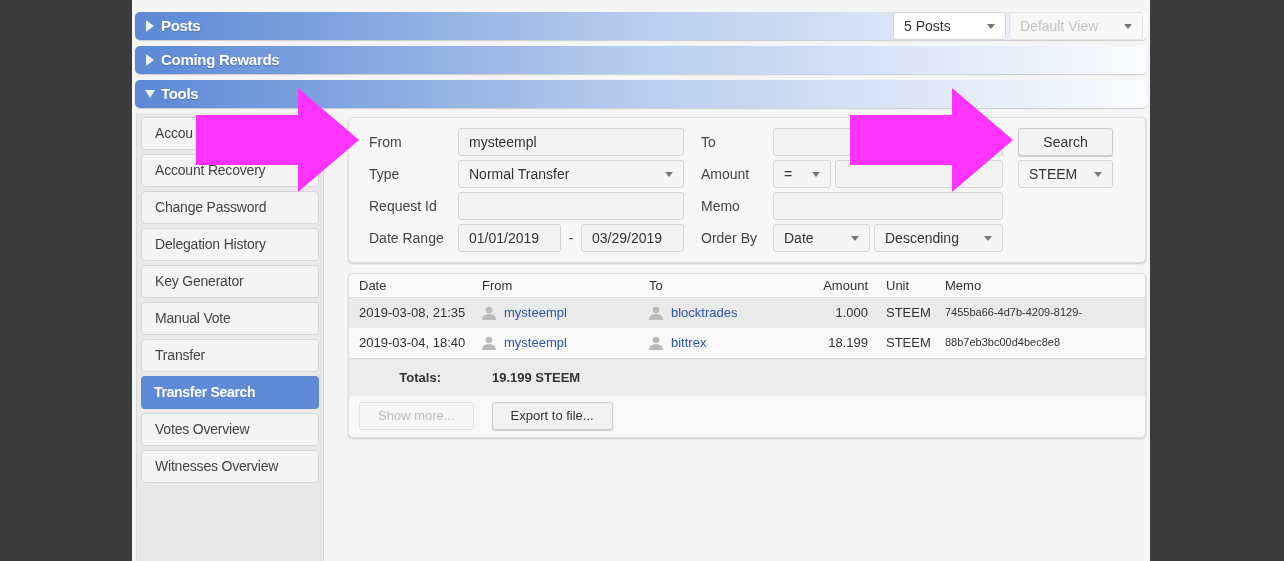 This screenshot has height=561, width=1284. Describe the element at coordinates (220, 59) in the screenshot. I see `section-title: Coming Rewards` at that location.